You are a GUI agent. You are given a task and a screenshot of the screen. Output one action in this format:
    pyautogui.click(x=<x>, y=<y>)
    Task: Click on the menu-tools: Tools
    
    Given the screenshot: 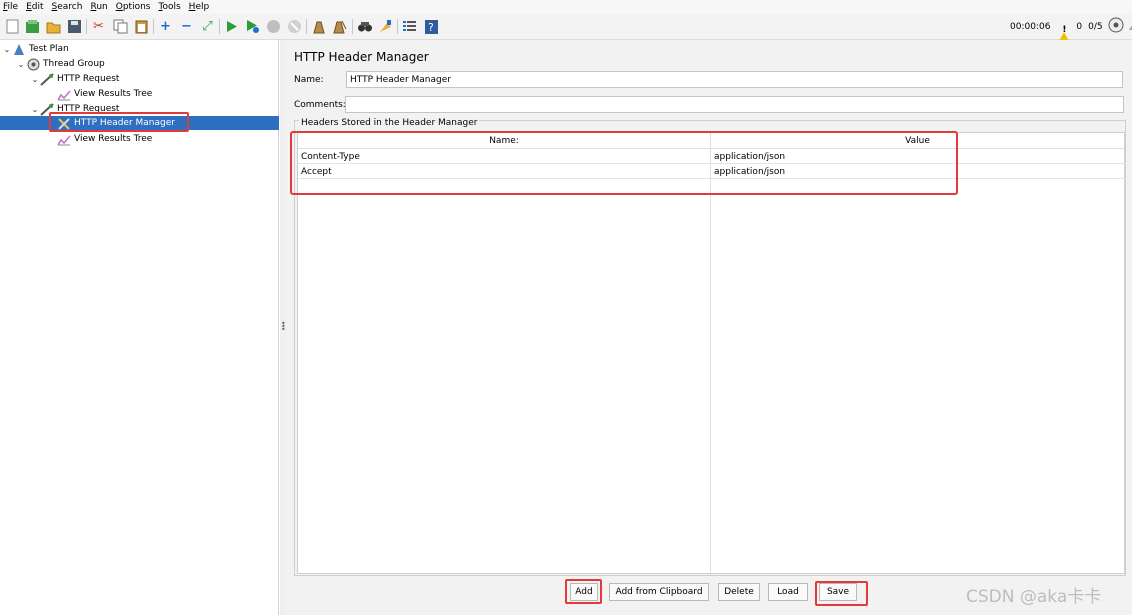 What is the action you would take?
    pyautogui.click(x=170, y=7)
    